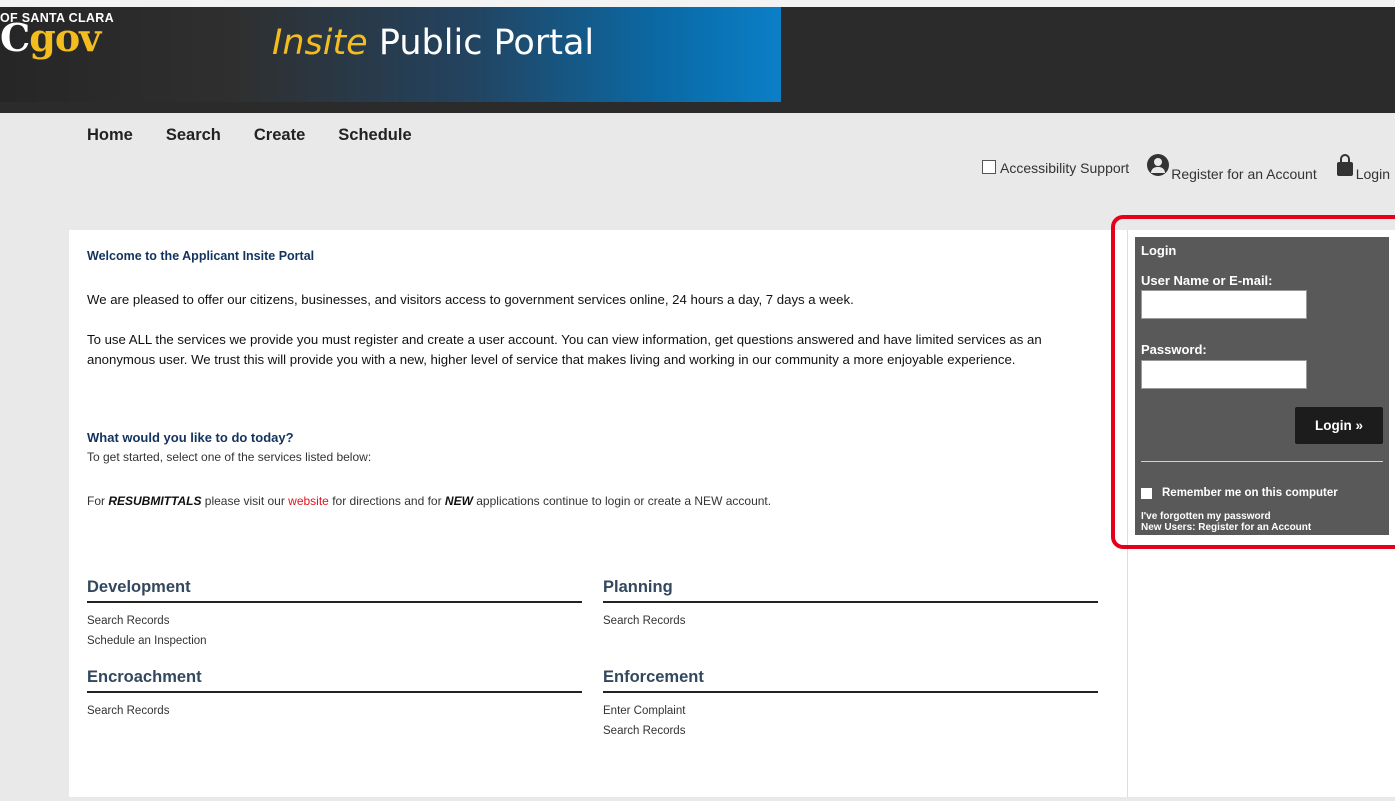 The width and height of the screenshot is (1395, 801). I want to click on website-link: website, so click(308, 501).